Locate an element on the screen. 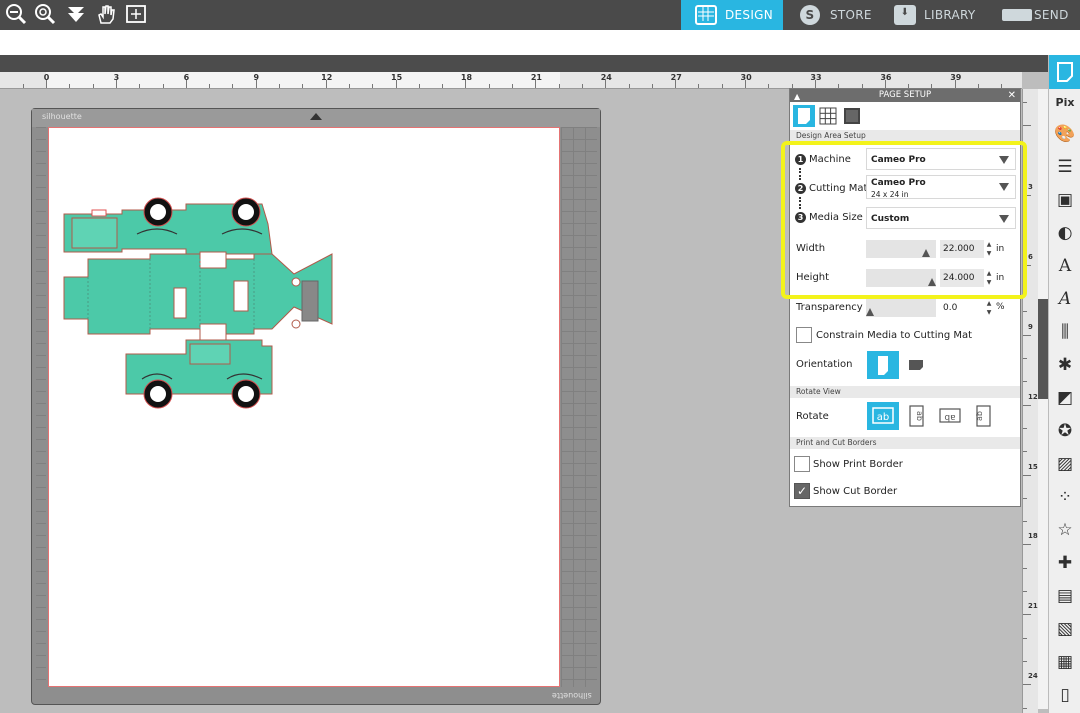  hatch-icon: ▧ is located at coordinates (1065, 629).